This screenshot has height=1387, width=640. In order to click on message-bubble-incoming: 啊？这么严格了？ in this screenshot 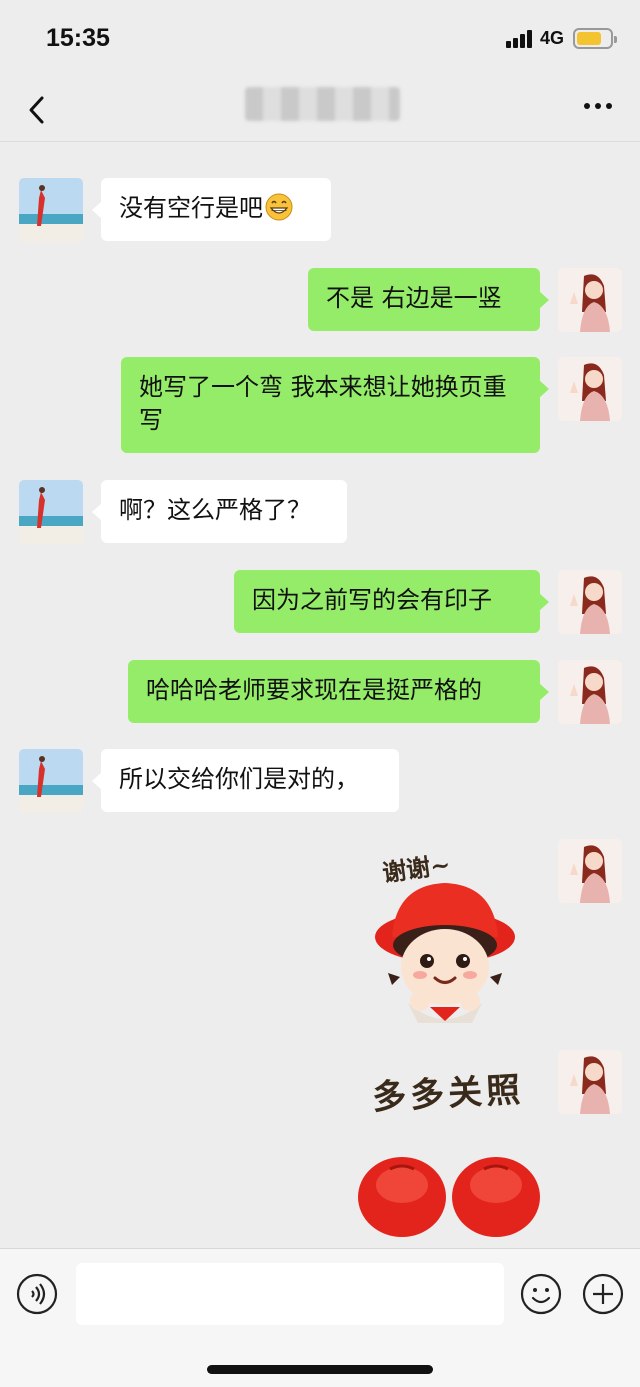, I will do `click(219, 511)`.